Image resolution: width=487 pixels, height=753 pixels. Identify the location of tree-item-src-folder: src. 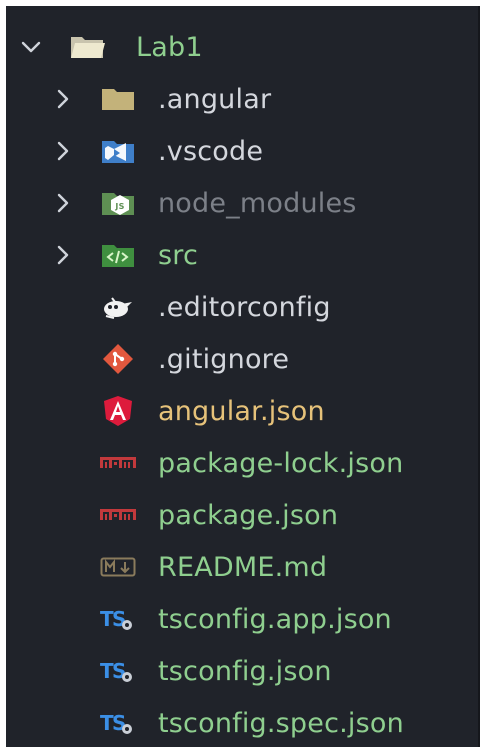
(243, 255).